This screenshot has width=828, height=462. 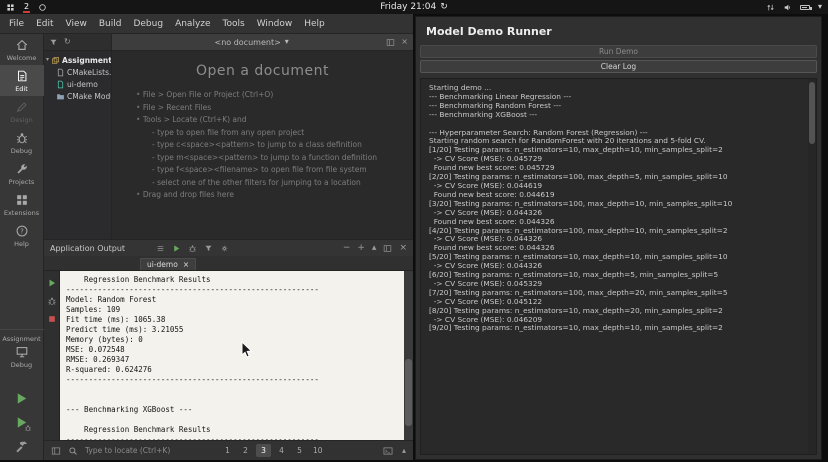 What do you see at coordinates (192, 248) in the screenshot?
I see `attach-debugger-icon` at bounding box center [192, 248].